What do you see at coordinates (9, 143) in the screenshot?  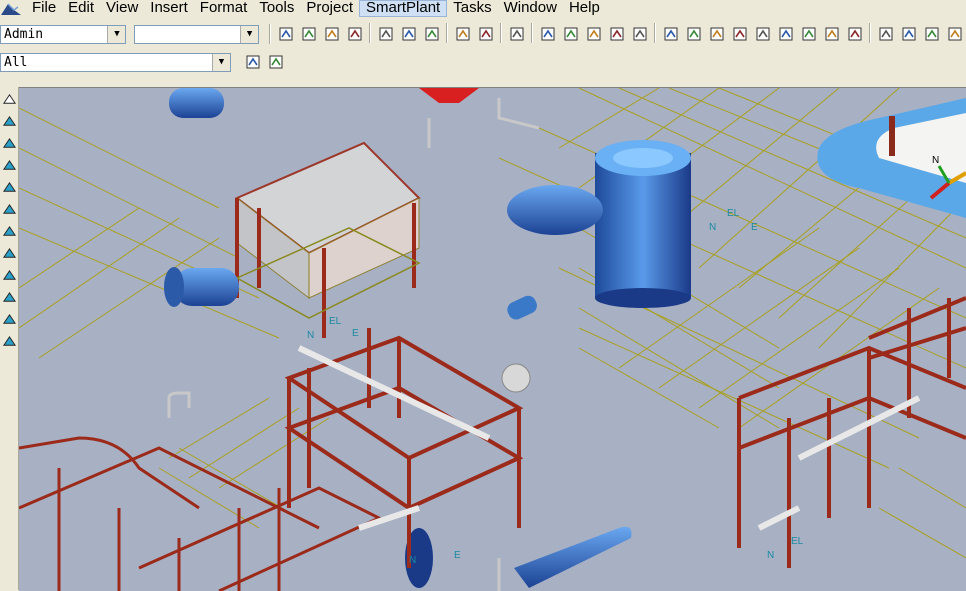 I see `equipment-icon` at bounding box center [9, 143].